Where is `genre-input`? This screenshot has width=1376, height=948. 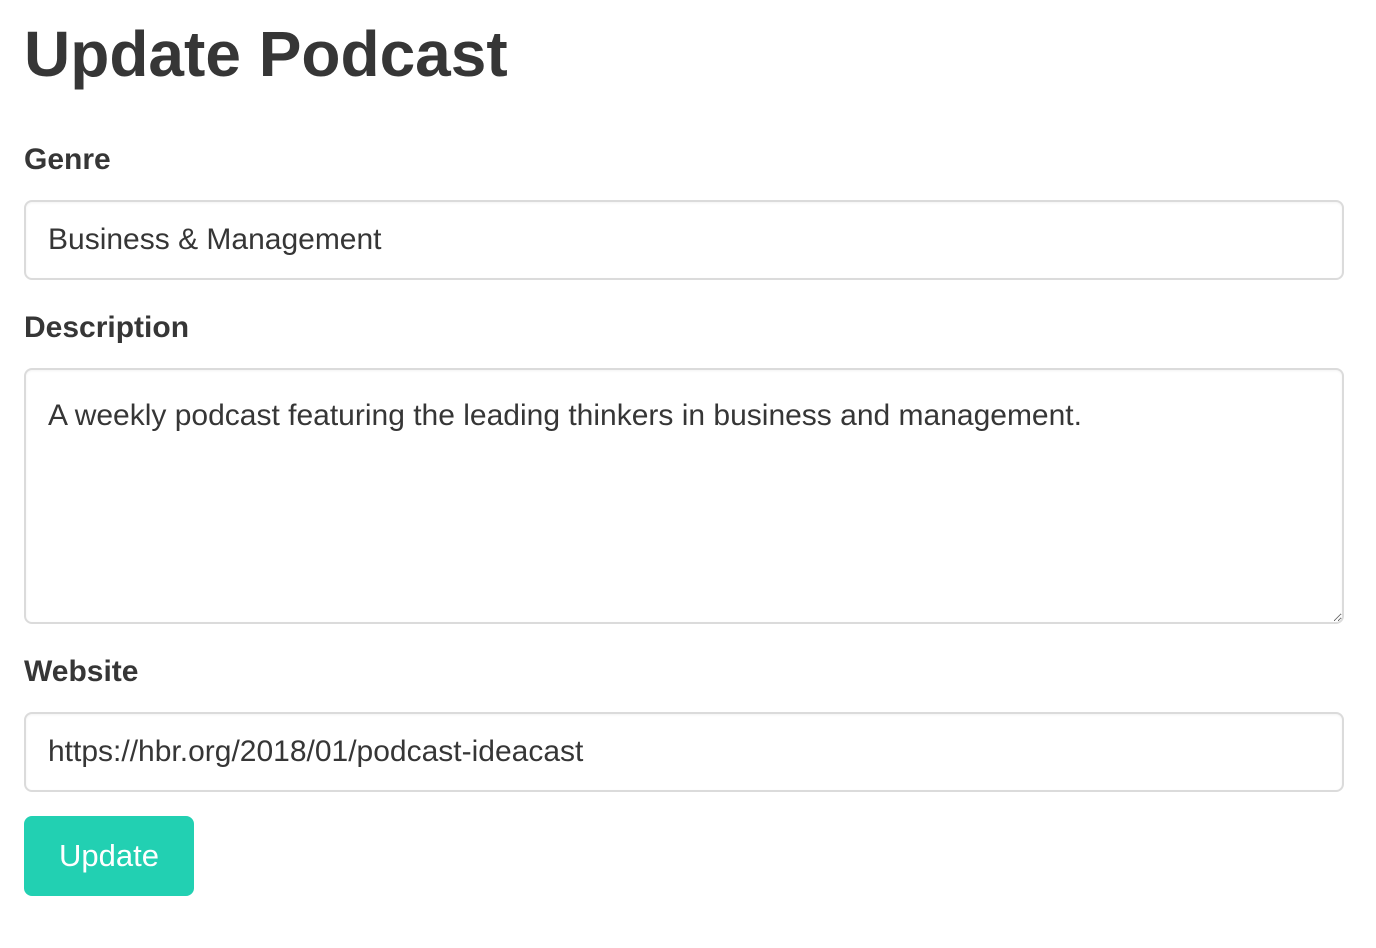
genre-input is located at coordinates (684, 240).